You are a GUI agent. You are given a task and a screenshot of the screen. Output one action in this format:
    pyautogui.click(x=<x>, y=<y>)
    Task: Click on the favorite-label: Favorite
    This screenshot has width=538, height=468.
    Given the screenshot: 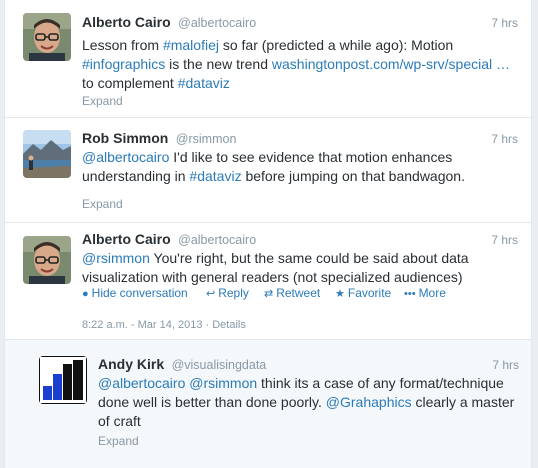 What is the action you would take?
    pyautogui.click(x=369, y=293)
    